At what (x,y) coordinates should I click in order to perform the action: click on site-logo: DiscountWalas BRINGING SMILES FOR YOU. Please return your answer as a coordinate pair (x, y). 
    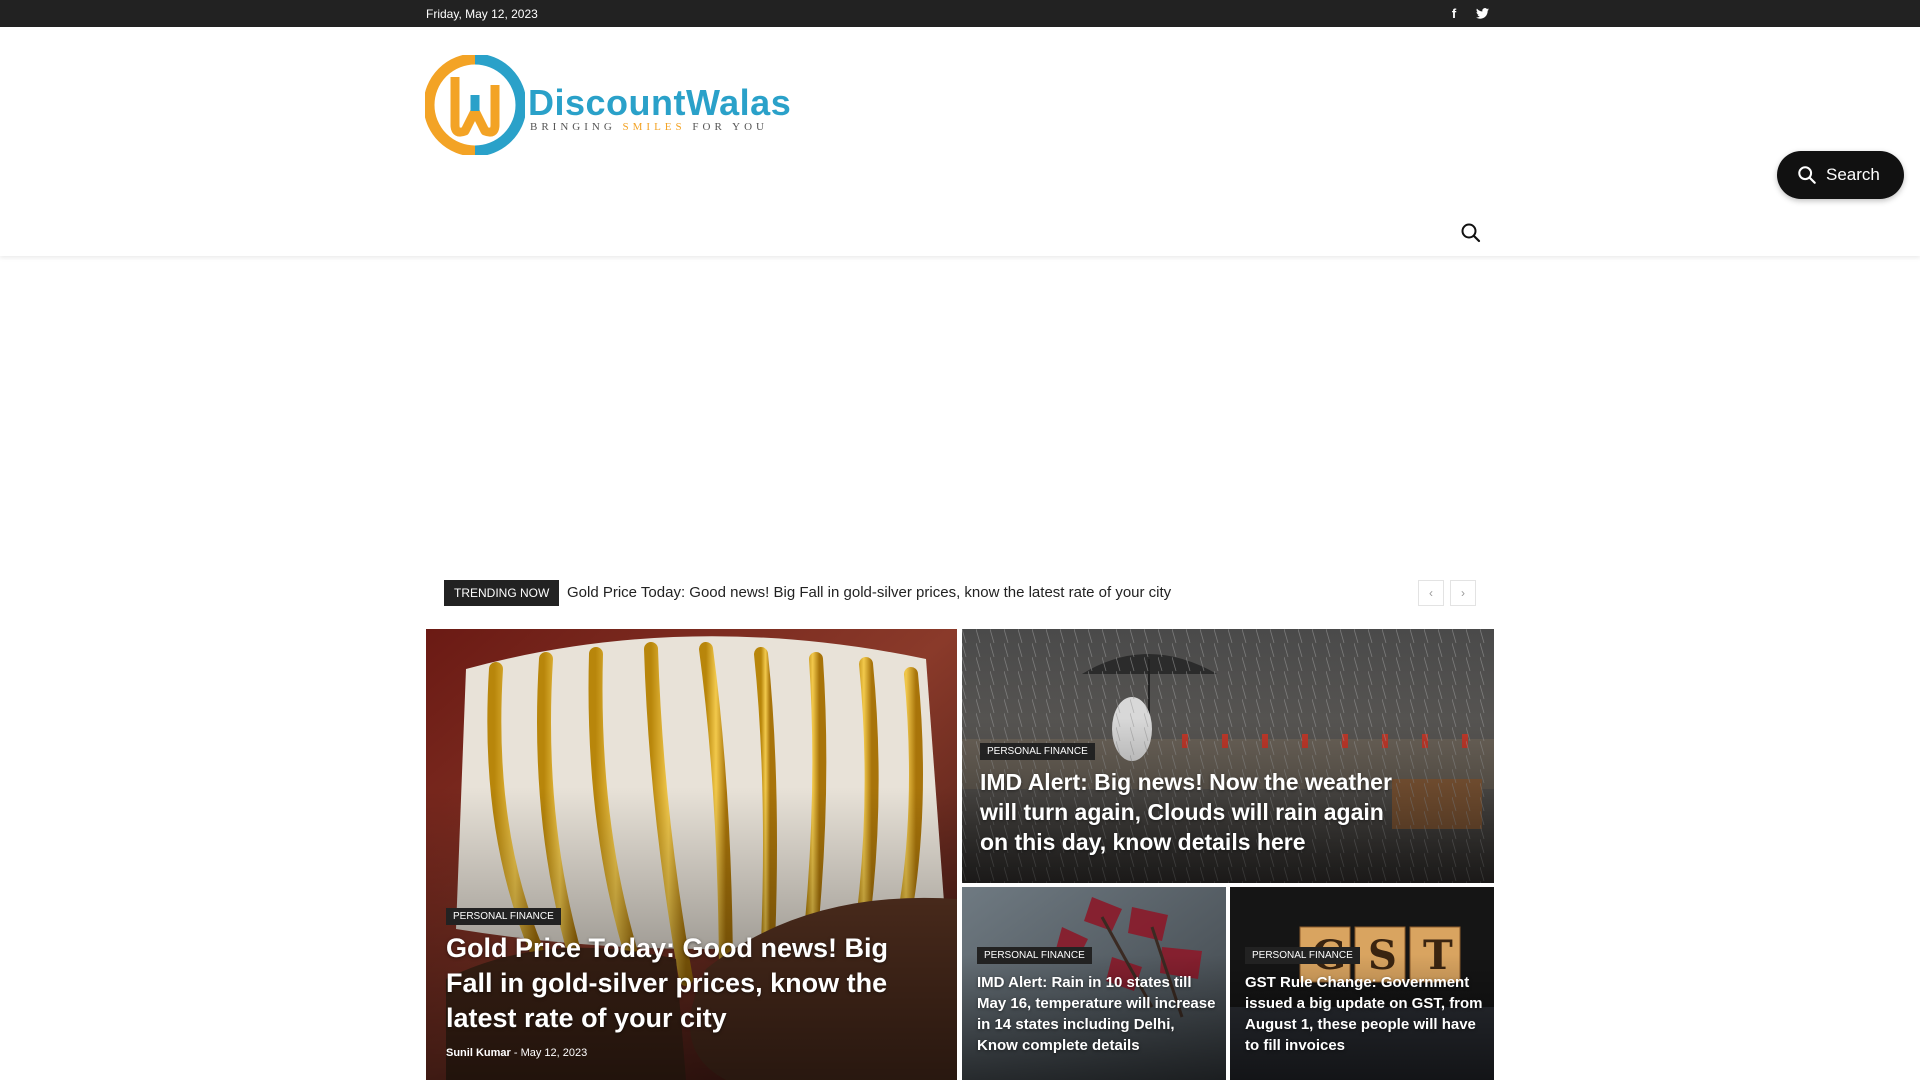
    Looking at the image, I should click on (608, 105).